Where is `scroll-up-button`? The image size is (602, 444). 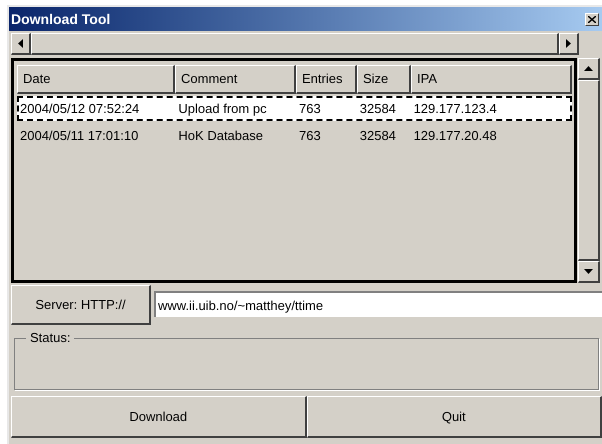
scroll-up-button is located at coordinates (589, 69).